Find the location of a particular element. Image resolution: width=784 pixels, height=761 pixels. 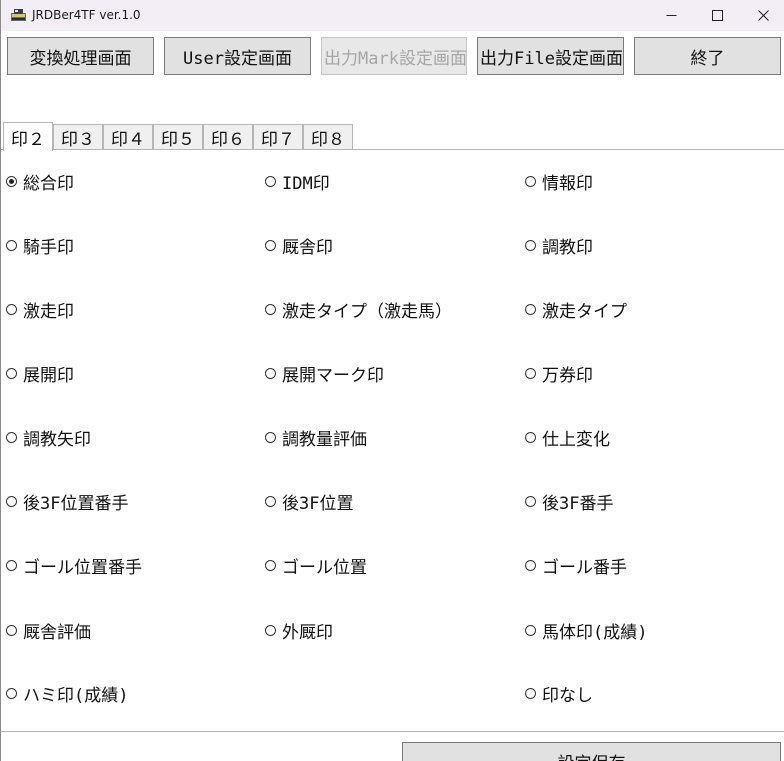

tab-mark-2: 印２ is located at coordinates (28, 136).